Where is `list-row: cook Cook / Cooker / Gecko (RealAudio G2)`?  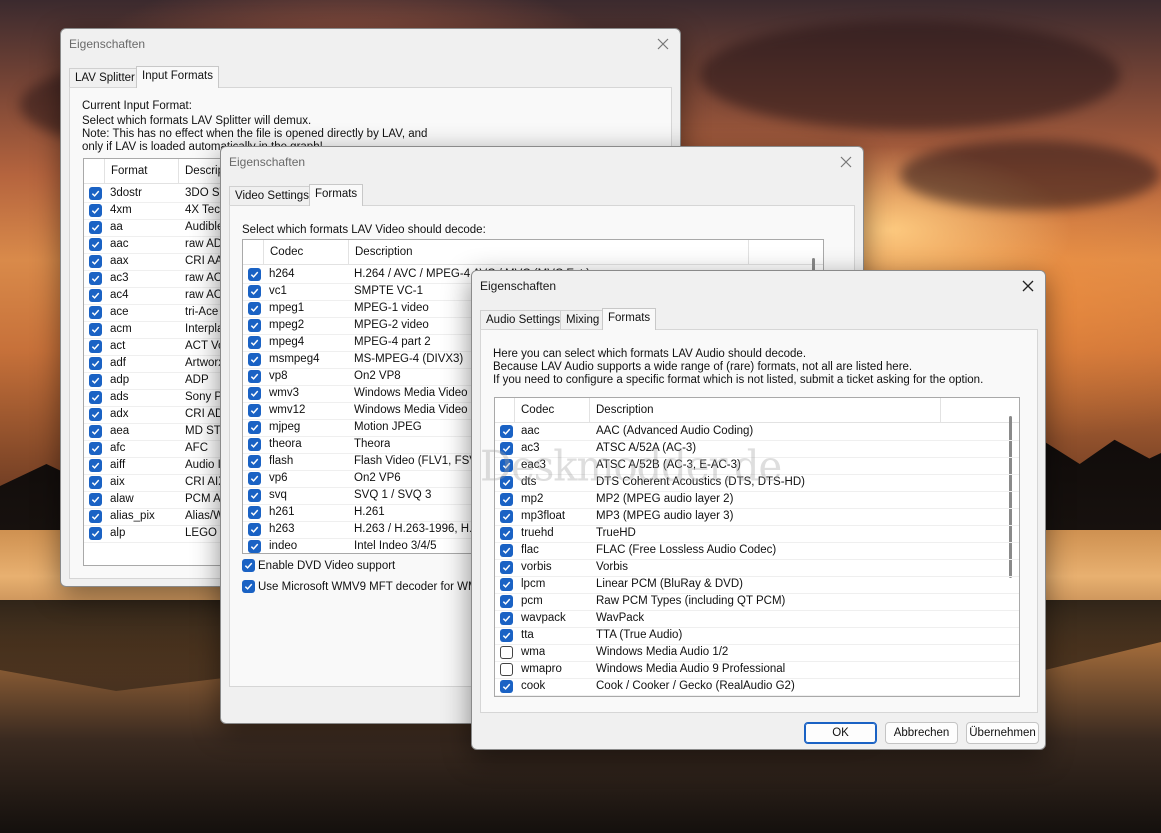
list-row: cook Cook / Cooker / Gecko (RealAudio G2) is located at coordinates (757, 687).